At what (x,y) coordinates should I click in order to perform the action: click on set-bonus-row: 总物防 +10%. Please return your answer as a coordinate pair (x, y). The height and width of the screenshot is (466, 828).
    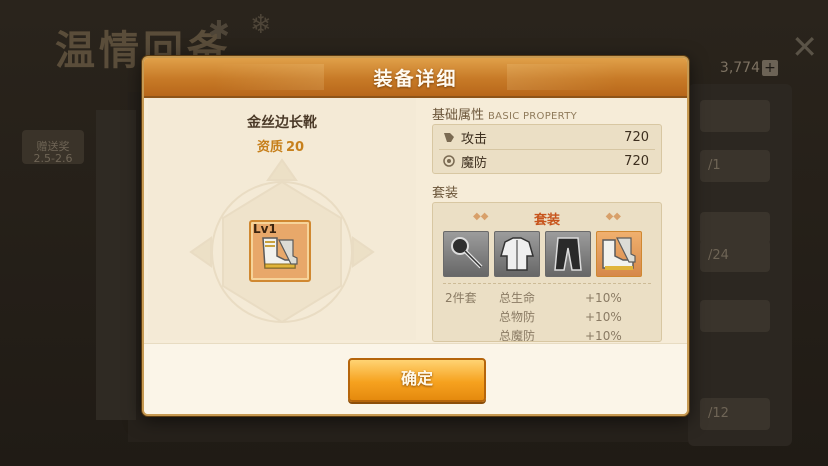
    Looking at the image, I should click on (550, 317).